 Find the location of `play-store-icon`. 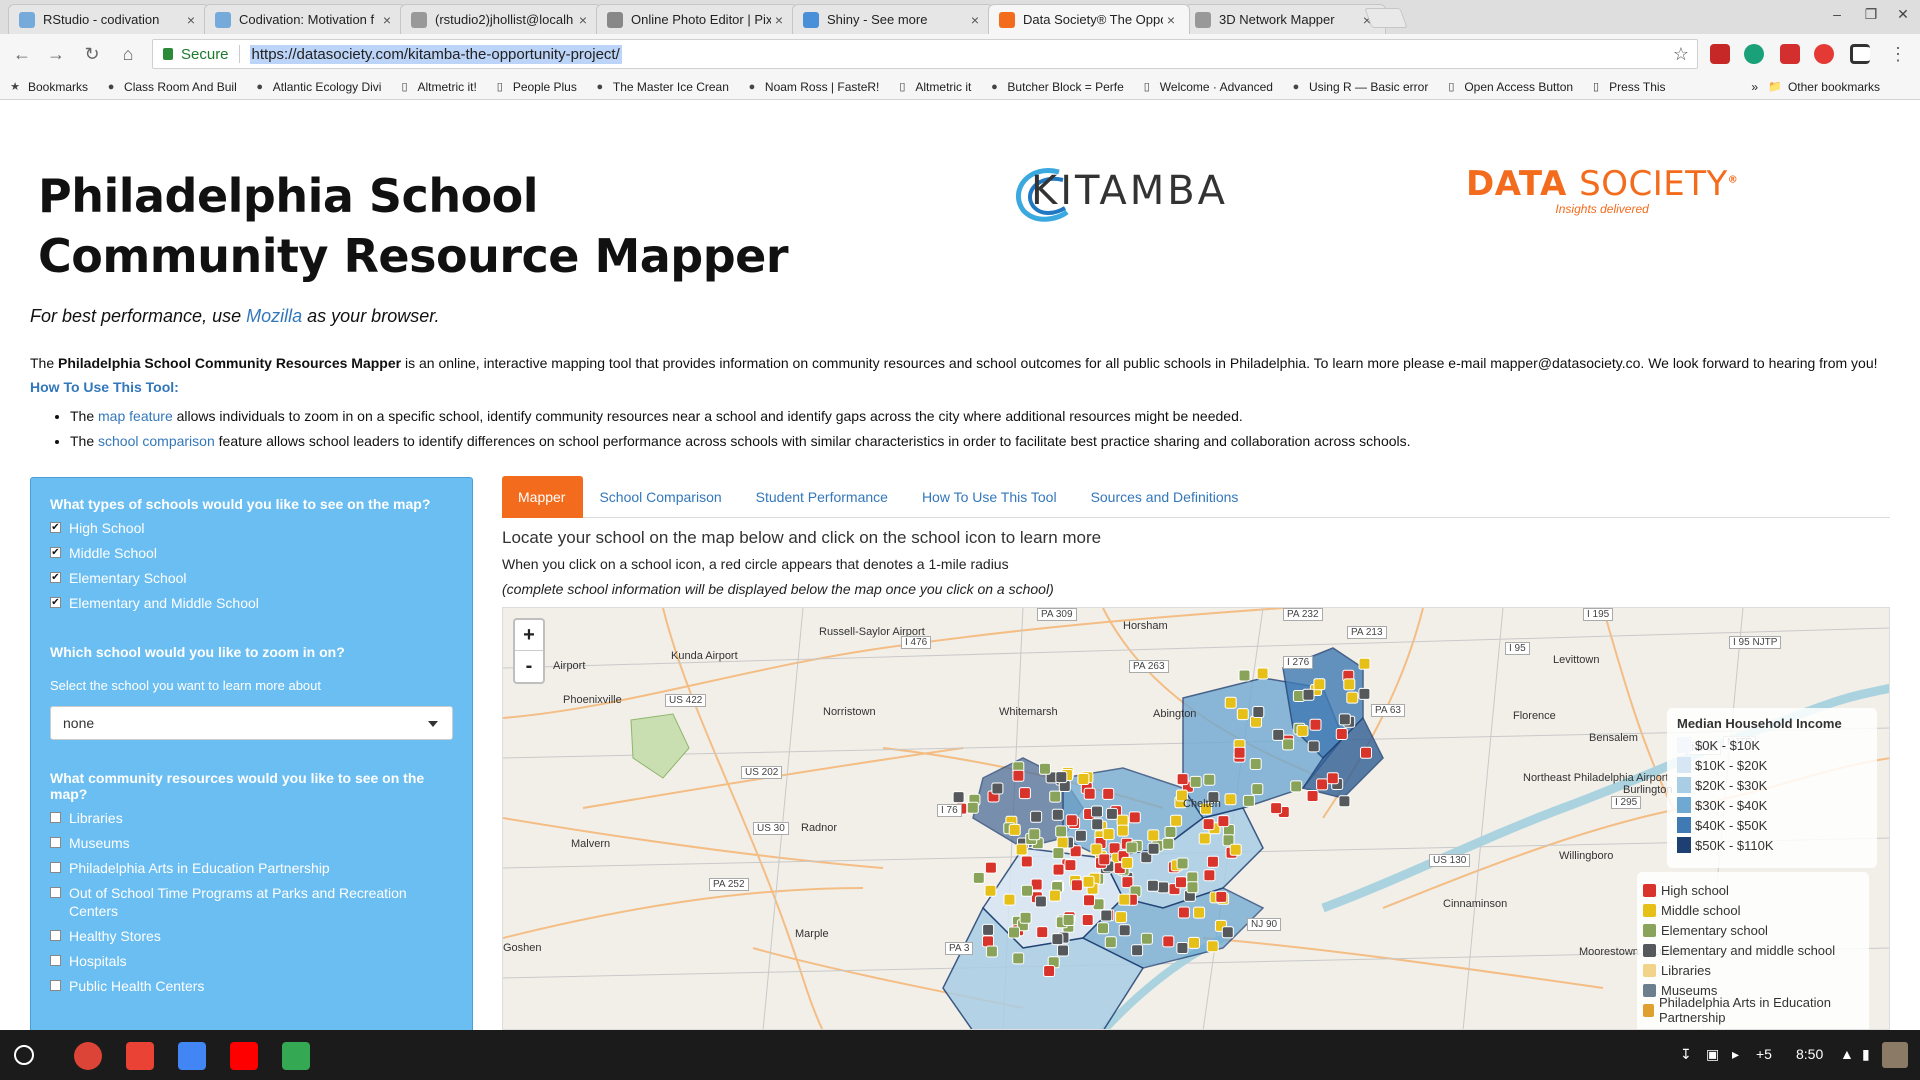

play-store-icon is located at coordinates (296, 1056).